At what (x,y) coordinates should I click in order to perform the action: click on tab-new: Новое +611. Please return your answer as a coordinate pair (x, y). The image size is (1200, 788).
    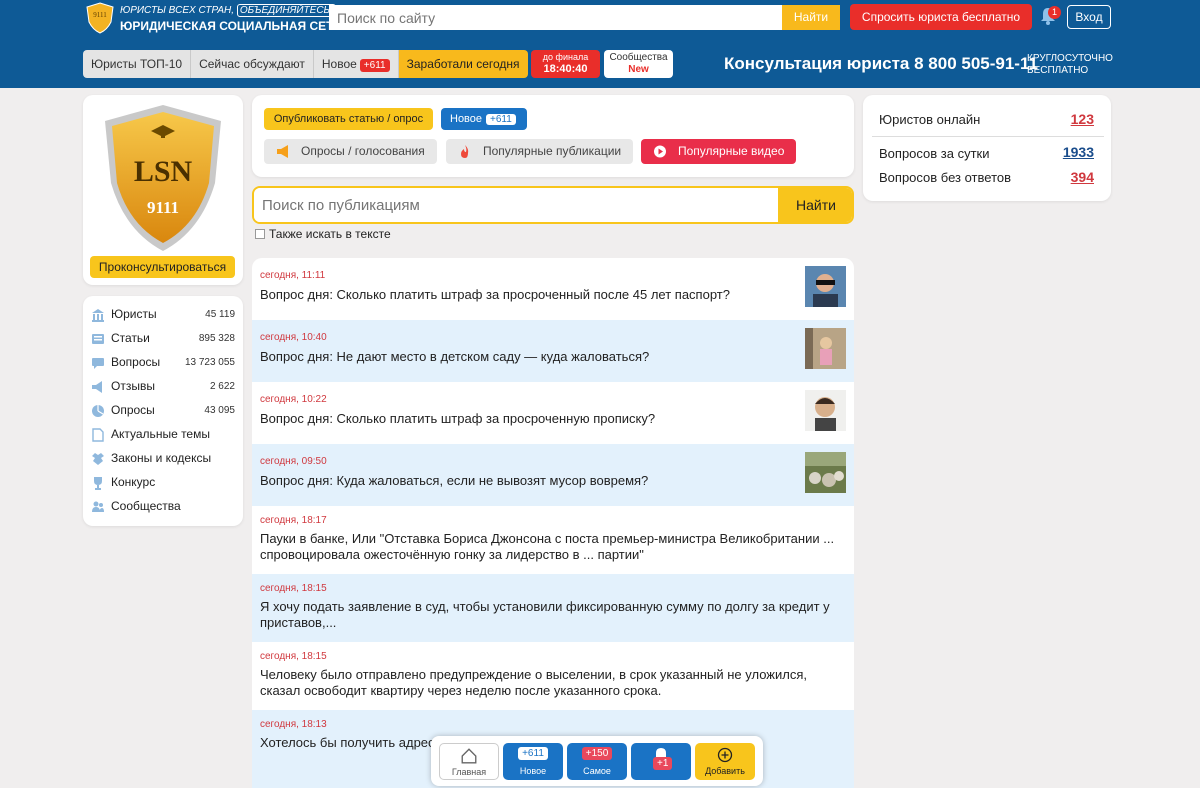
    Looking at the image, I should click on (356, 64).